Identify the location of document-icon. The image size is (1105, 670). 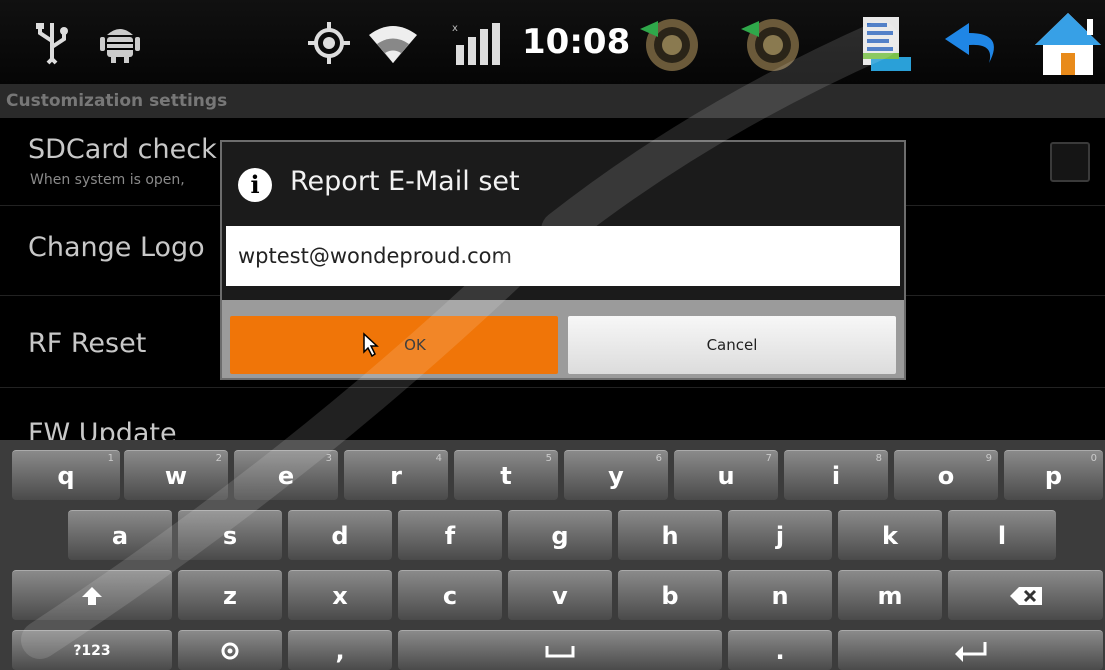
(885, 44).